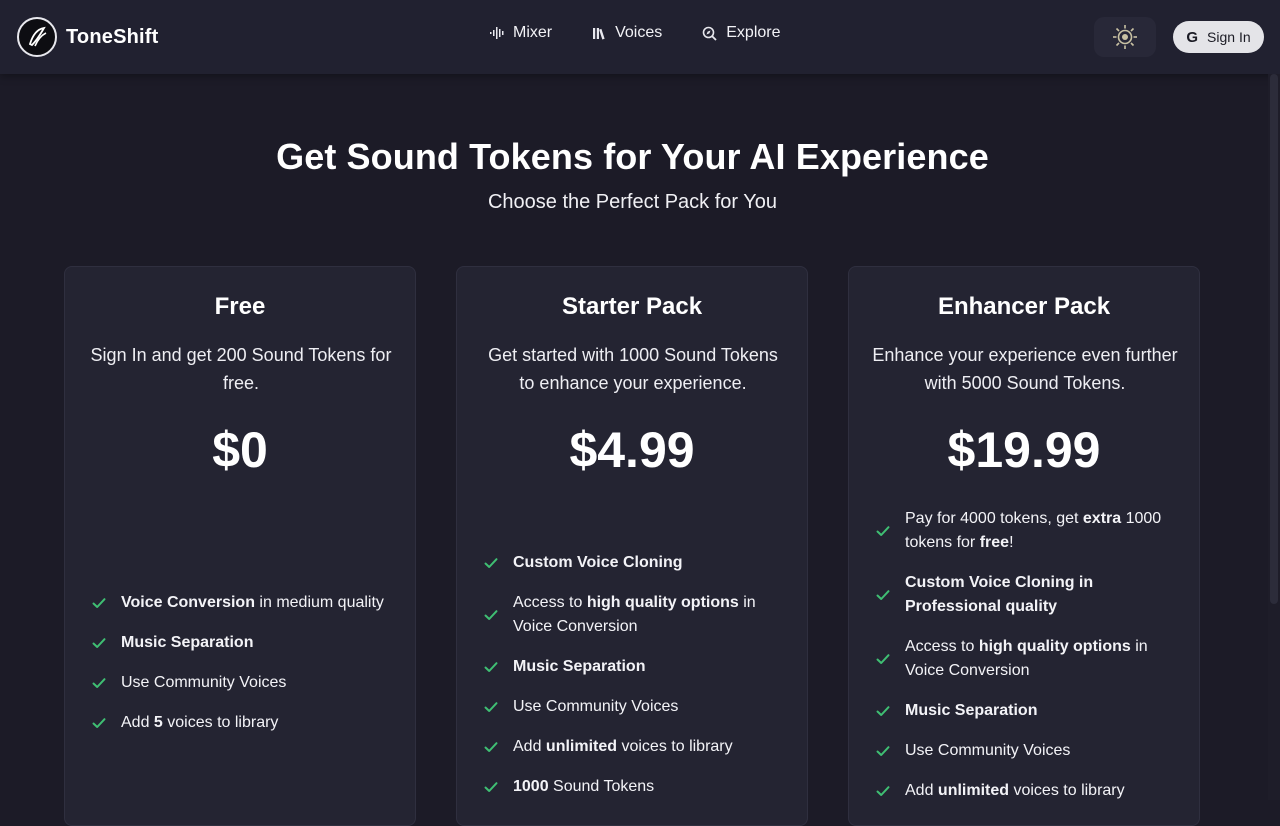 The height and width of the screenshot is (826, 1280). Describe the element at coordinates (994, 542) in the screenshot. I see `feature-text-emphasis: free` at that location.